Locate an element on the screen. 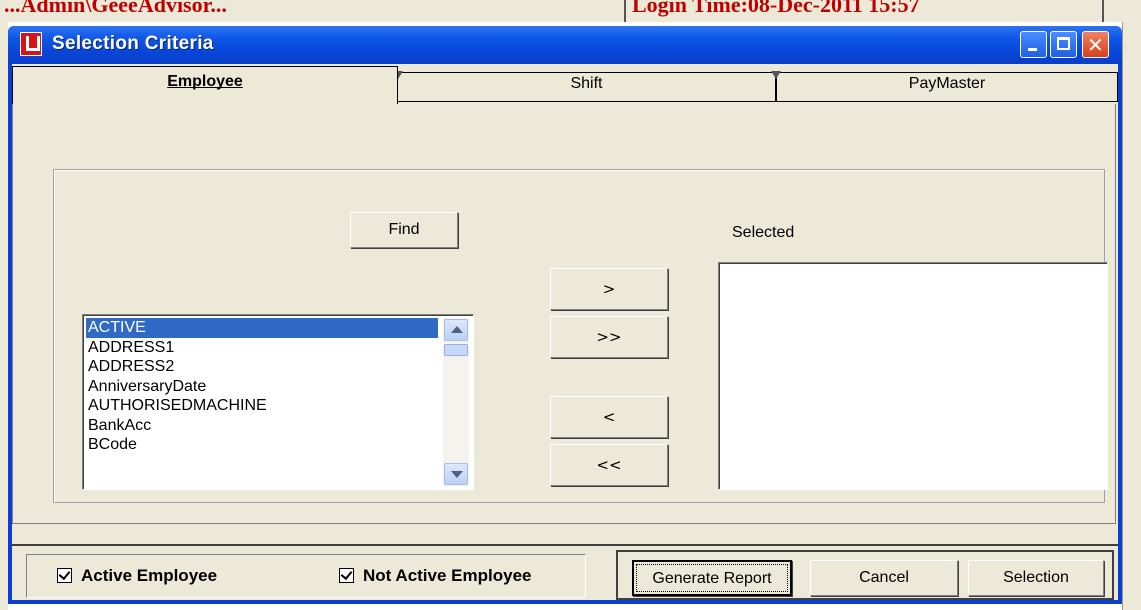 This screenshot has height=610, width=1141. list-item: AnniversaryDate is located at coordinates (262, 387).